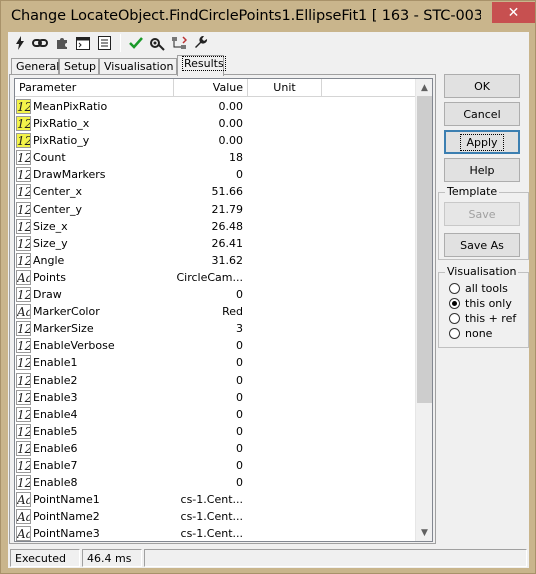 This screenshot has height=574, width=536. Describe the element at coordinates (208, 328) in the screenshot. I see `parameter-value: 3` at that location.